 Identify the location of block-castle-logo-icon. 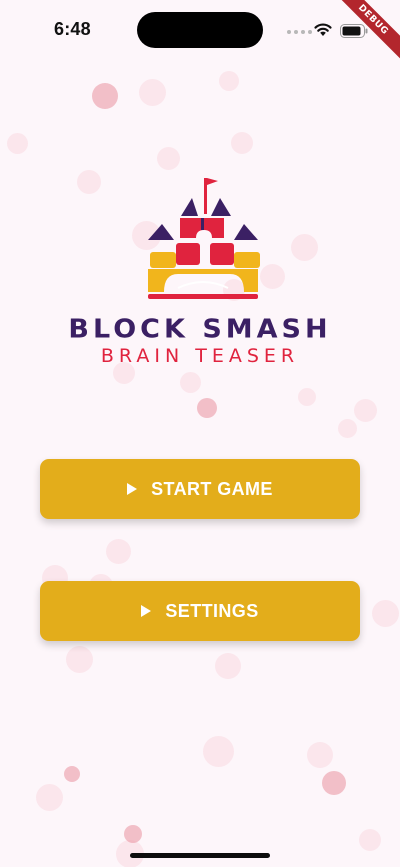
(204, 238).